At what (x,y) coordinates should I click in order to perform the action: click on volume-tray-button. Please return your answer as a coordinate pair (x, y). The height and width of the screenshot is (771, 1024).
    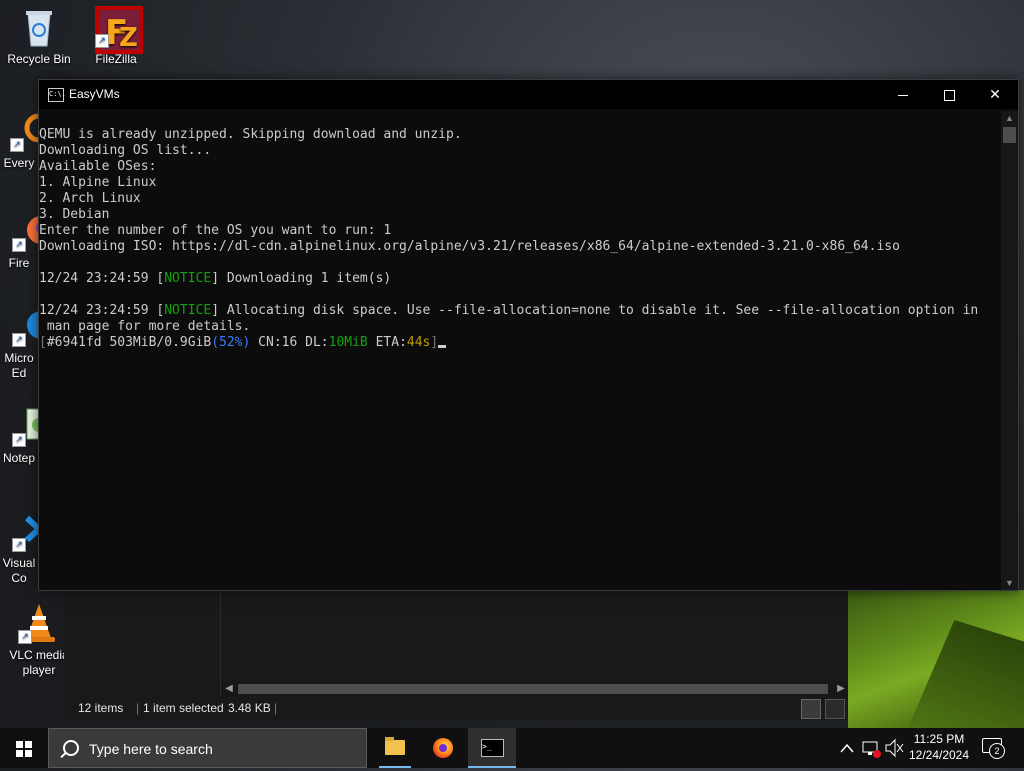
    Looking at the image, I should click on (894, 748).